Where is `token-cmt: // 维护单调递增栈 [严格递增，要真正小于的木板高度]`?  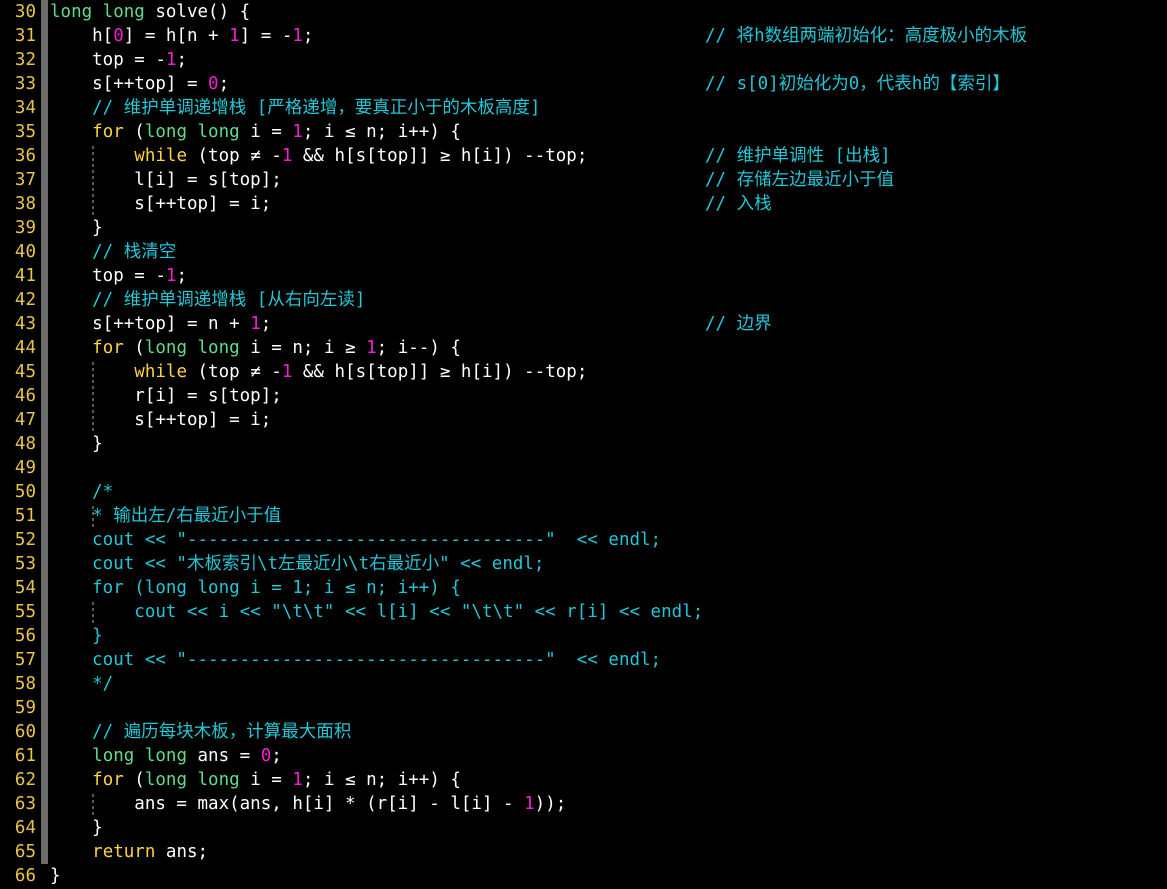
token-cmt: // 维护单调递增栈 [严格递增，要真正小于的木板高度] is located at coordinates (295, 108).